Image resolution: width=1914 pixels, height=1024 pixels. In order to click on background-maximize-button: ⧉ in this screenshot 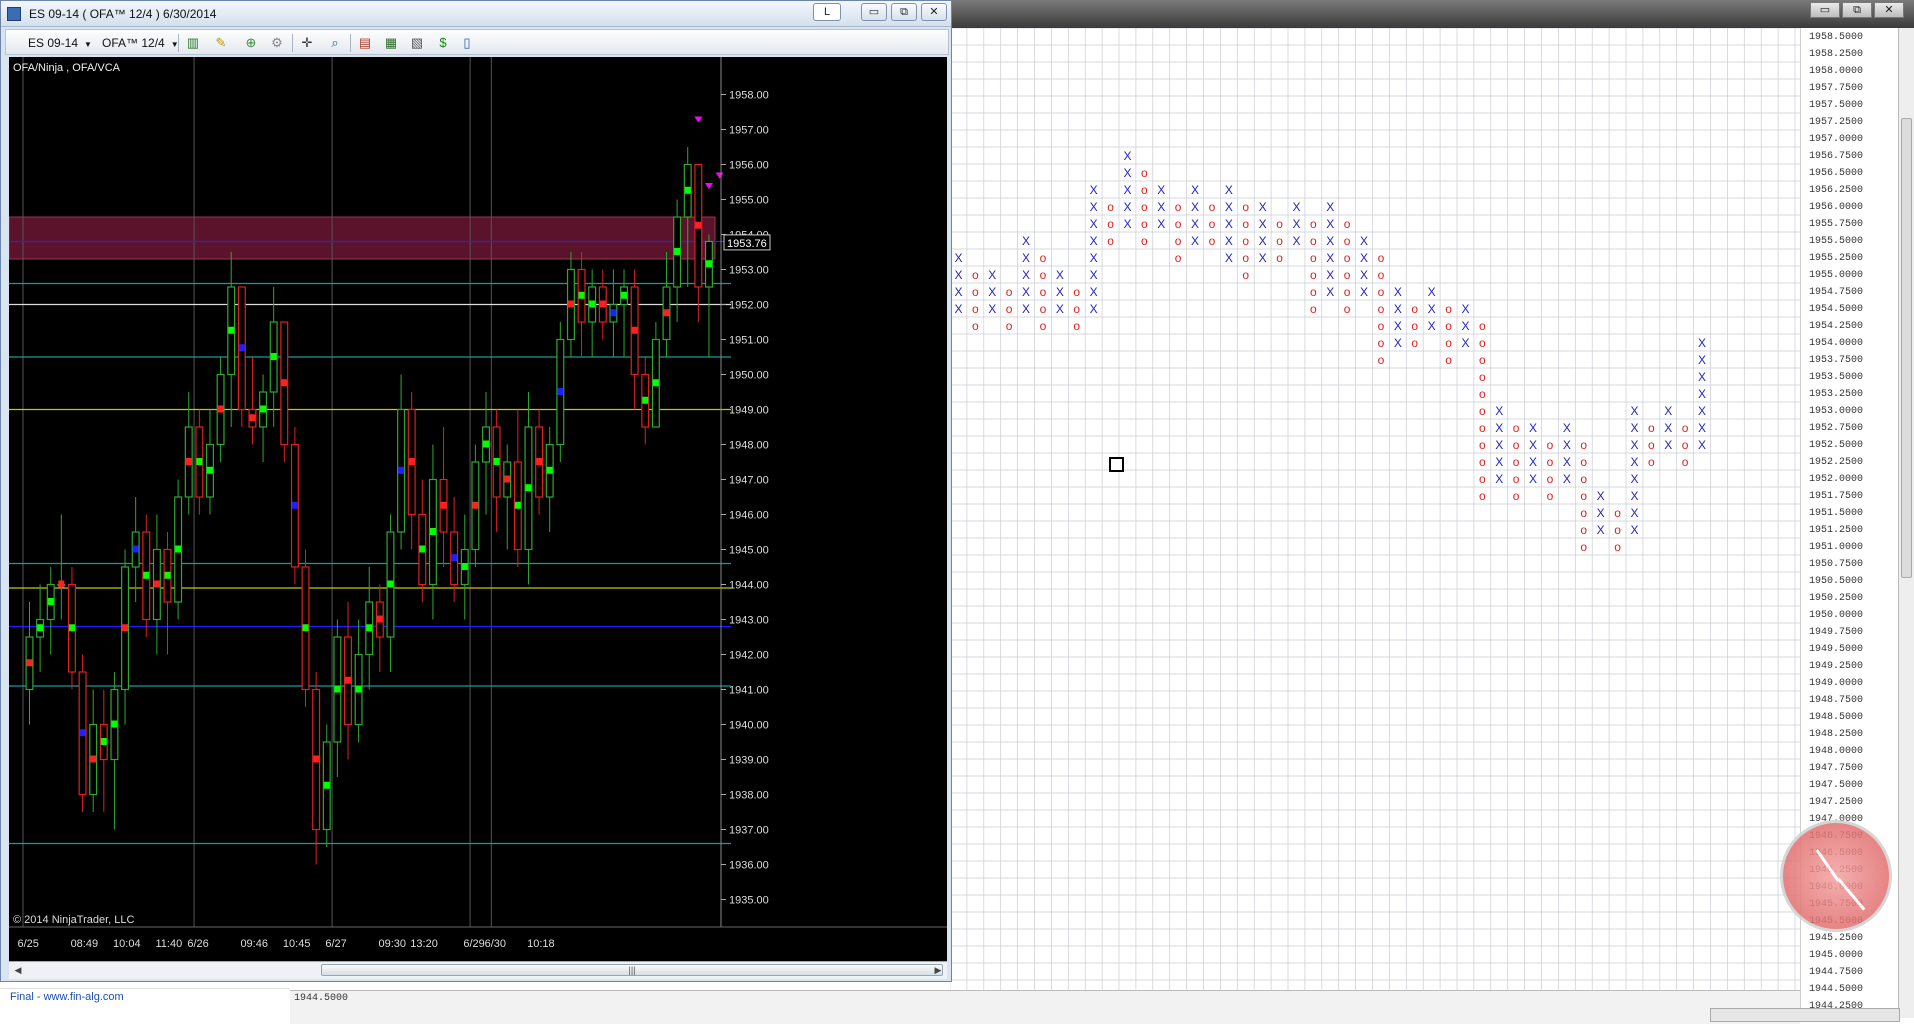, I will do `click(1857, 10)`.